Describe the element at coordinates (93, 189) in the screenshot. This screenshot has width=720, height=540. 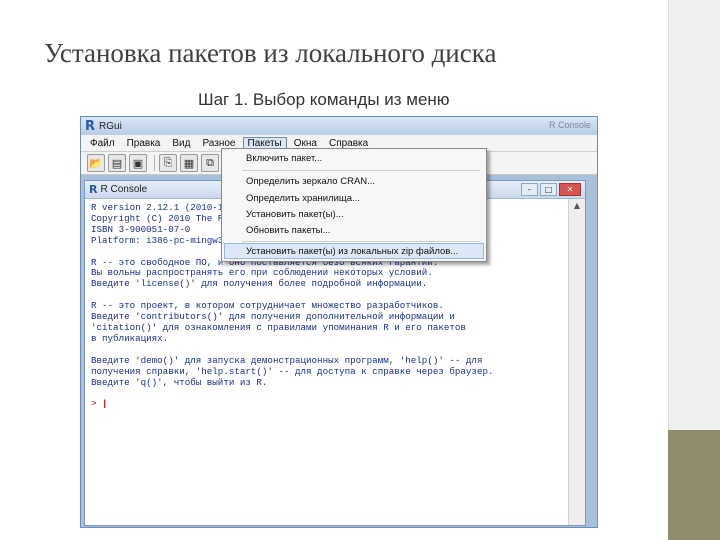
I see `r-console-logo-icon: R` at that location.